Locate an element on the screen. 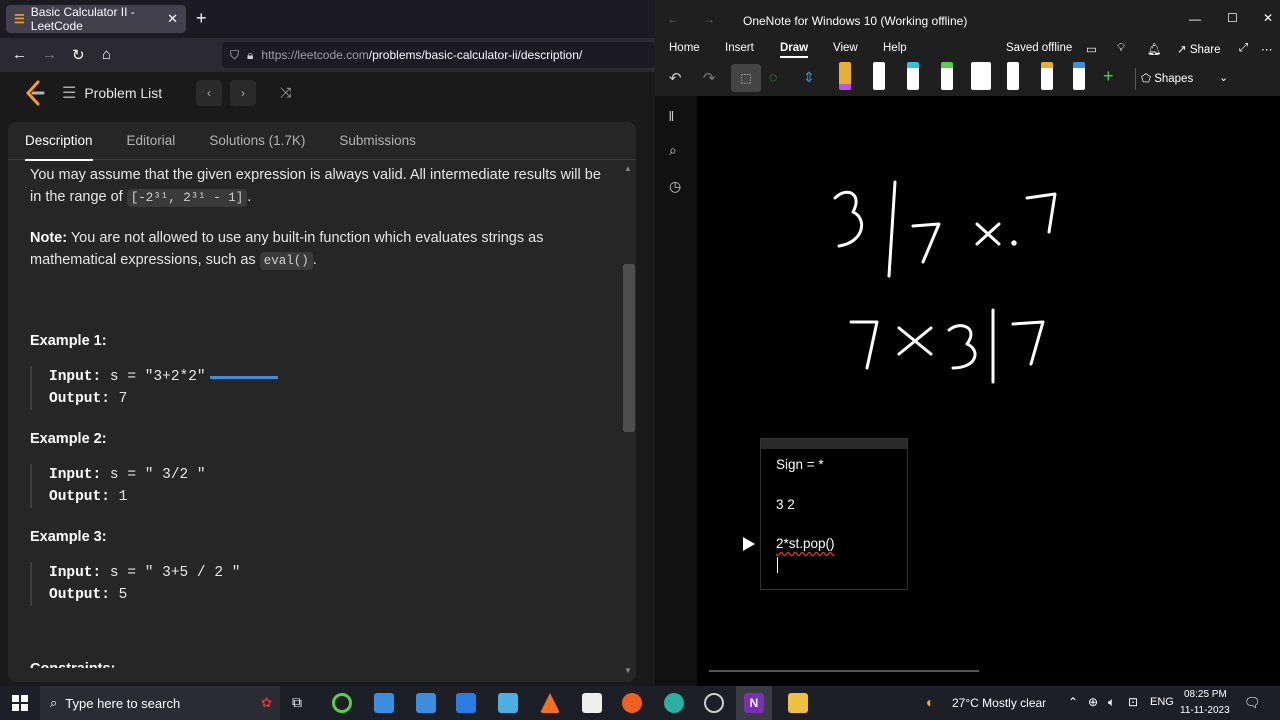 This screenshot has height=720, width=1280. pen-1-icon is located at coordinates (845, 76).